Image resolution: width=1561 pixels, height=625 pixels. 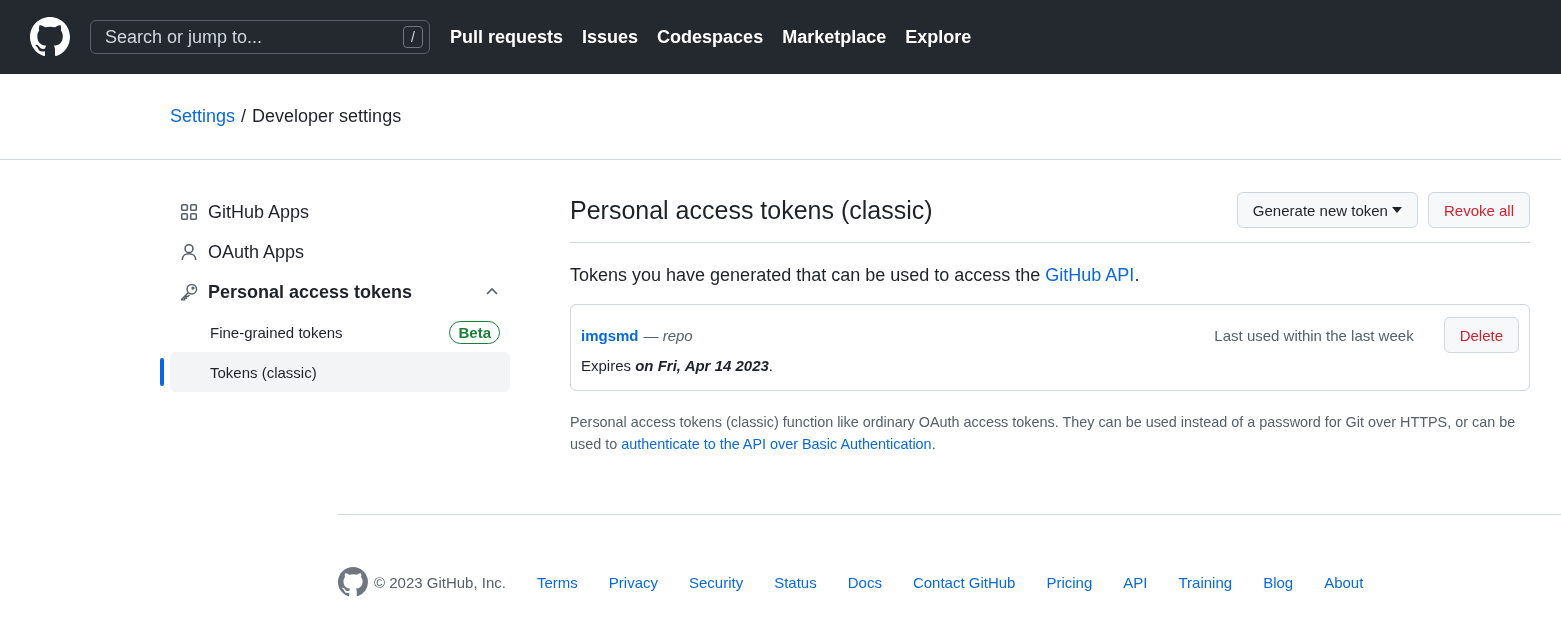 What do you see at coordinates (1314, 335) in the screenshot?
I see `last-used-text: Last used within the last week` at bounding box center [1314, 335].